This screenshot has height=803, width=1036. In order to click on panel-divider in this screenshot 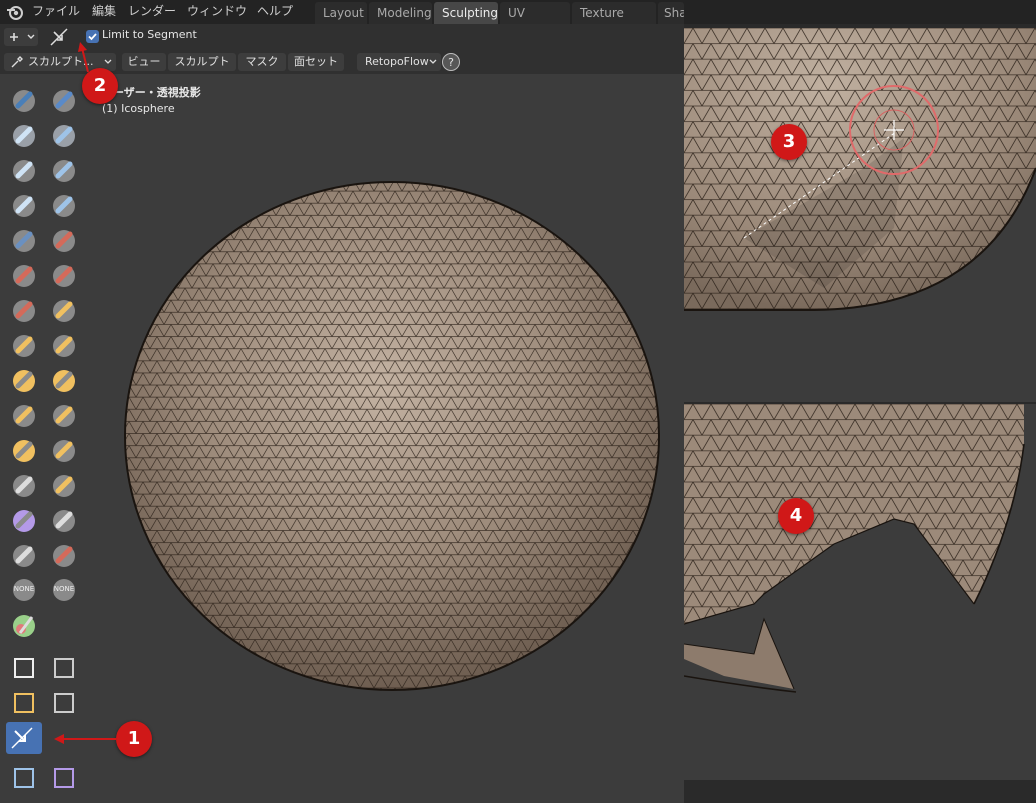, I will do `click(860, 359)`.